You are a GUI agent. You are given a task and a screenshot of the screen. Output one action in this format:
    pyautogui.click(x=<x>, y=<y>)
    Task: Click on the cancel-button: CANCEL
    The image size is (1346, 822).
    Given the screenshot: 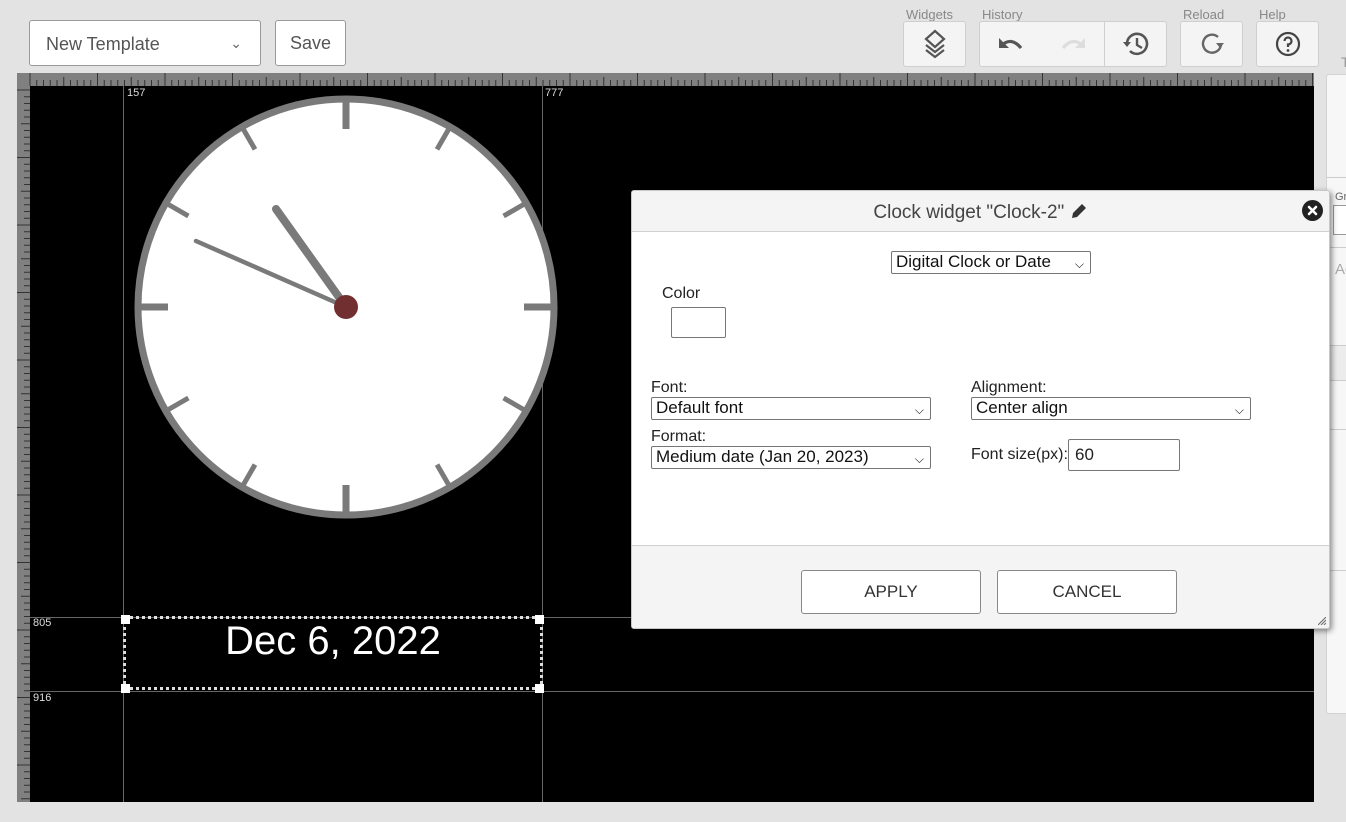 What is the action you would take?
    pyautogui.click(x=1087, y=592)
    